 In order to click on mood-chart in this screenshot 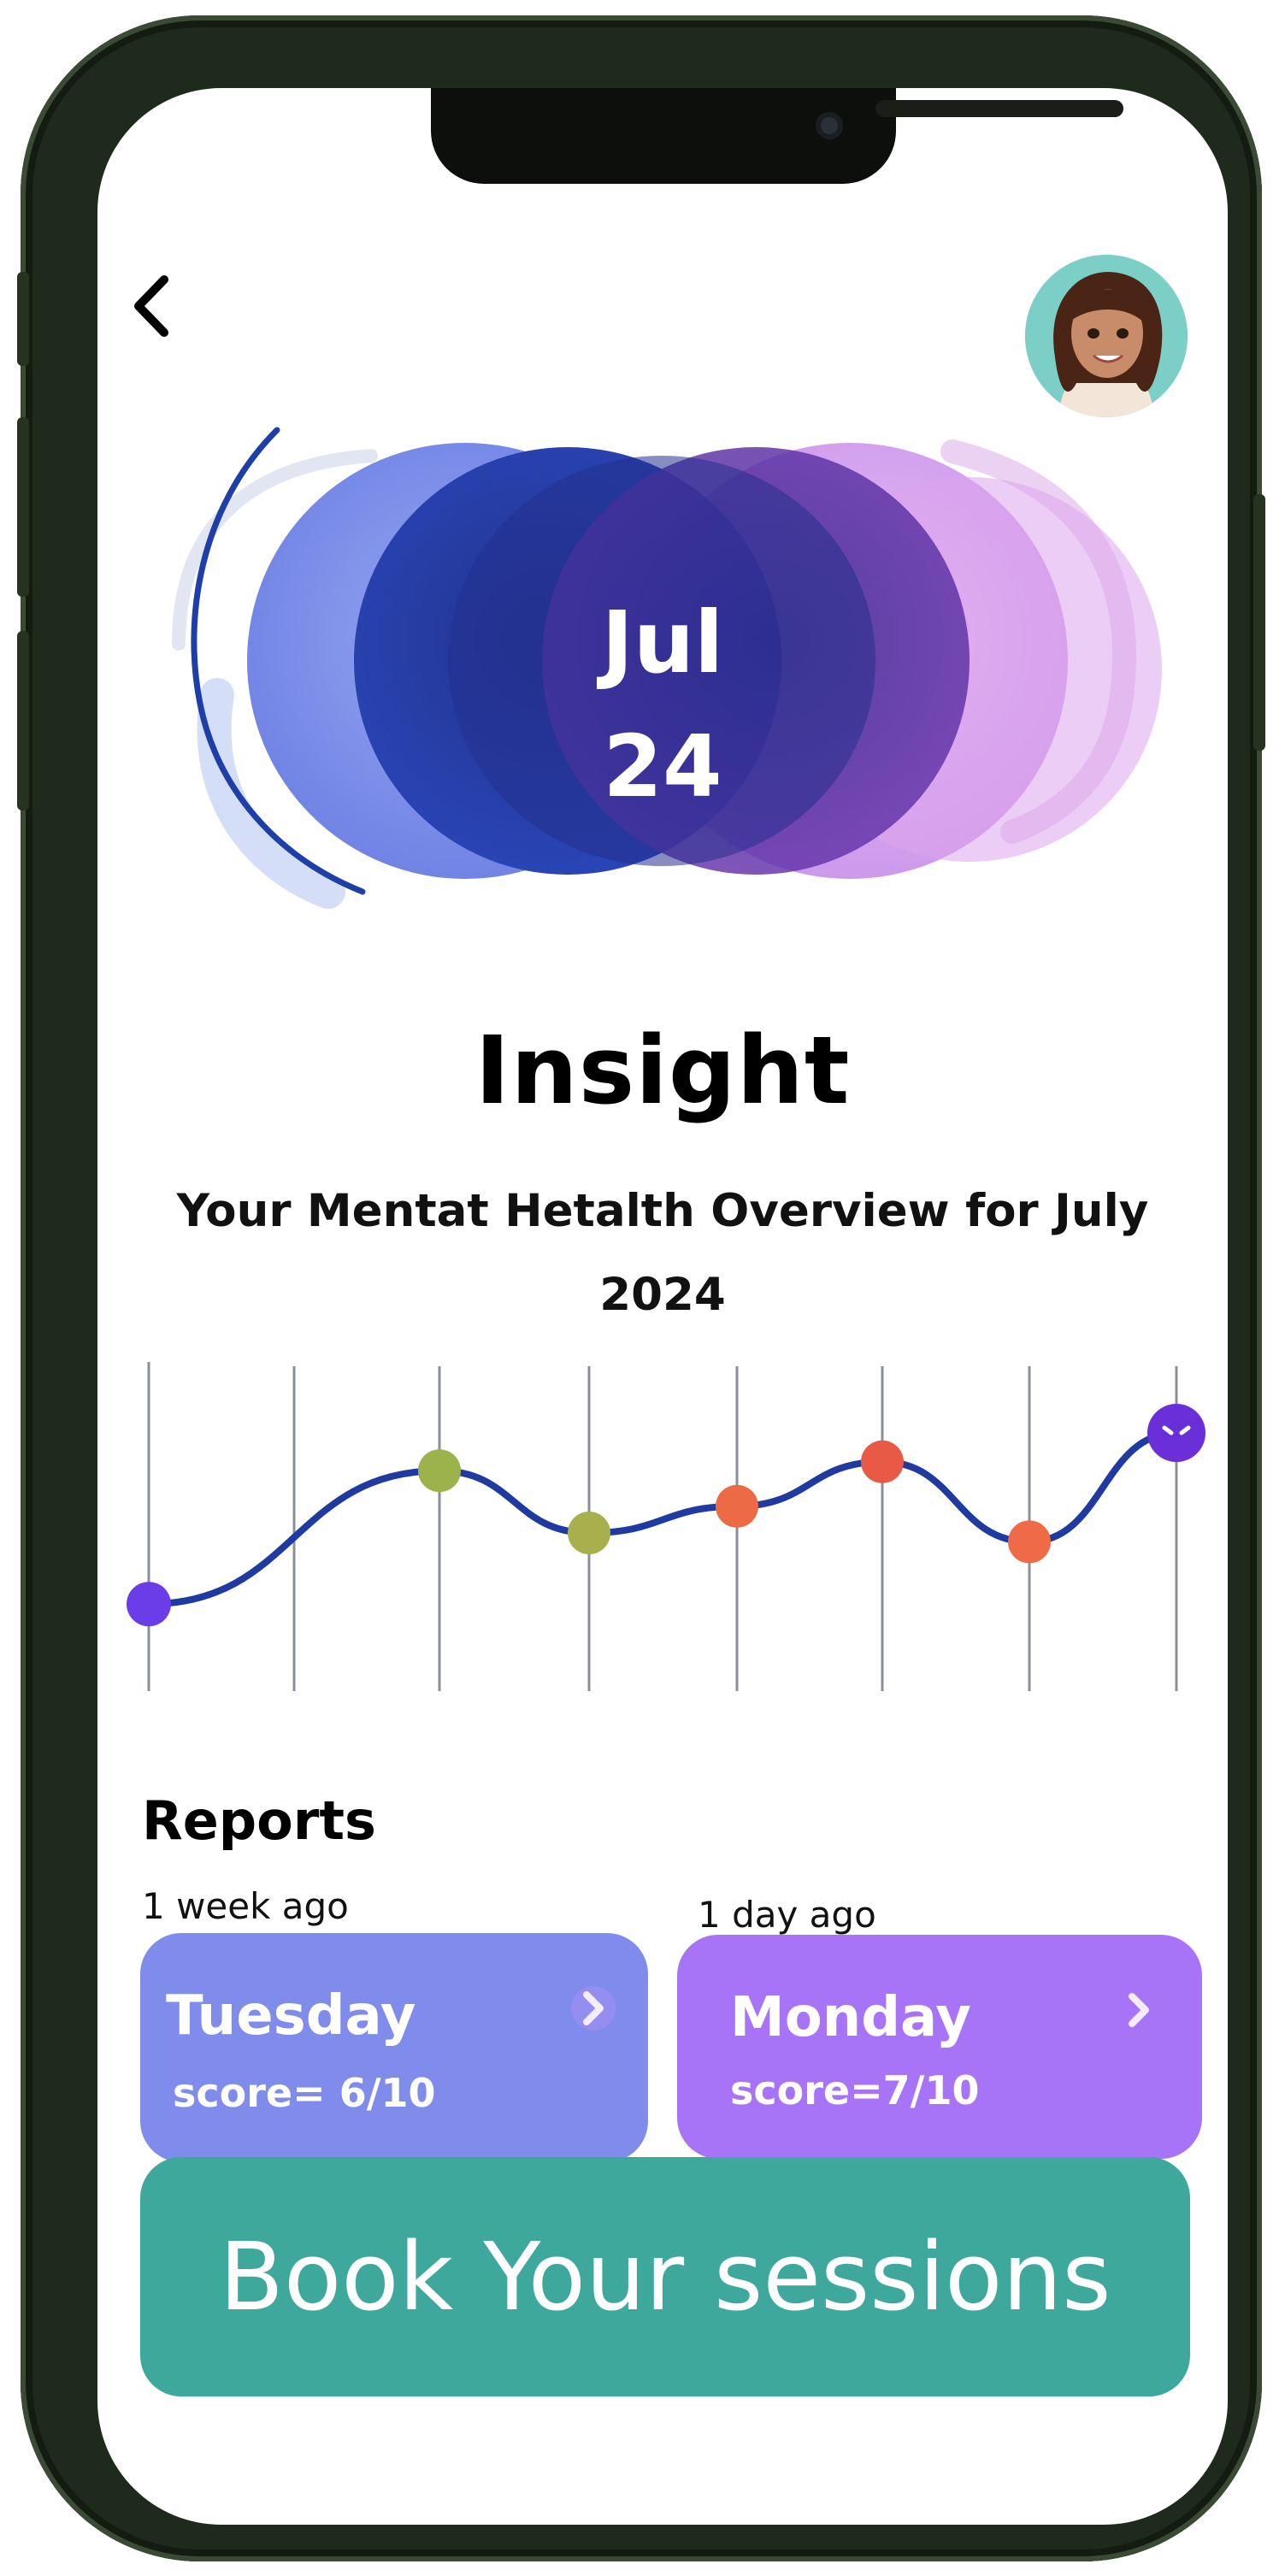, I will do `click(662, 1533)`.